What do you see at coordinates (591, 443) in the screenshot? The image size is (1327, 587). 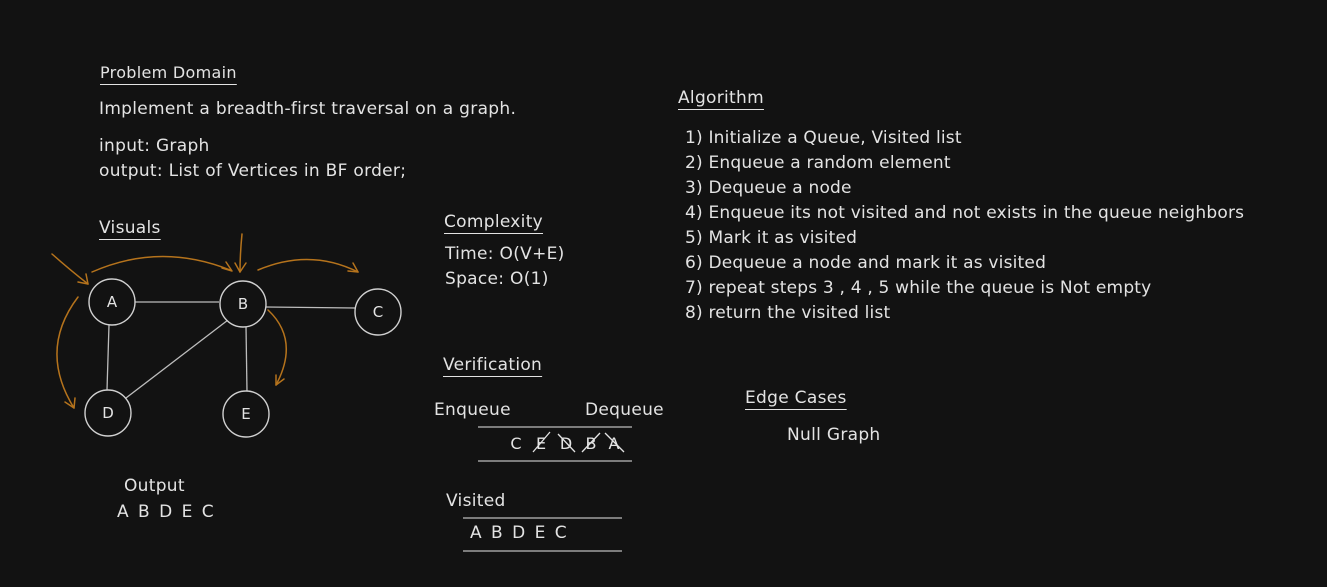 I see `queue-item-b: B` at bounding box center [591, 443].